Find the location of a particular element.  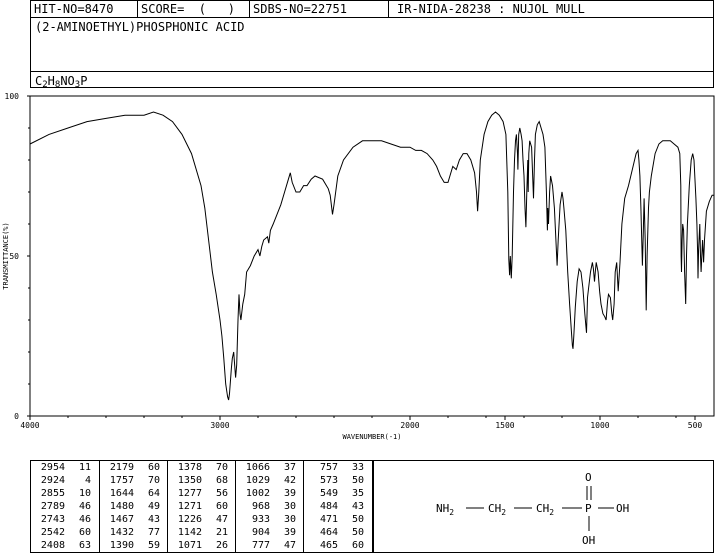

peak-row: 1066 37 is located at coordinates (269, 467).